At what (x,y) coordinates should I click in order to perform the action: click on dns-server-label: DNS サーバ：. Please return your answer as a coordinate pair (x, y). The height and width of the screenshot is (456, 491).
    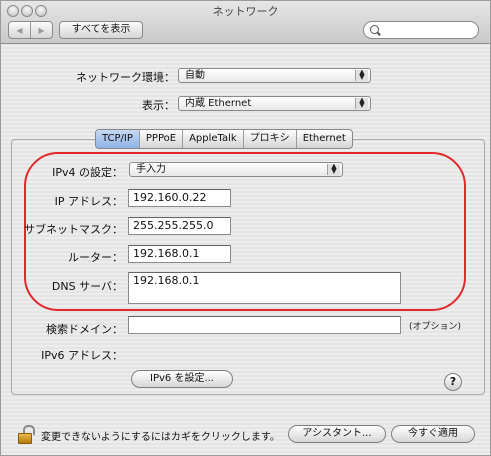
    Looking at the image, I should click on (87, 286).